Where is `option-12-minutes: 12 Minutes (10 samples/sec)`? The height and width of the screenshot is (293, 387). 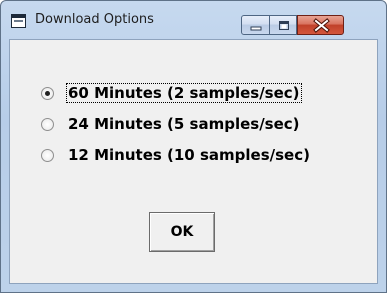 option-12-minutes: 12 Minutes (10 samples/sec) is located at coordinates (180, 155).